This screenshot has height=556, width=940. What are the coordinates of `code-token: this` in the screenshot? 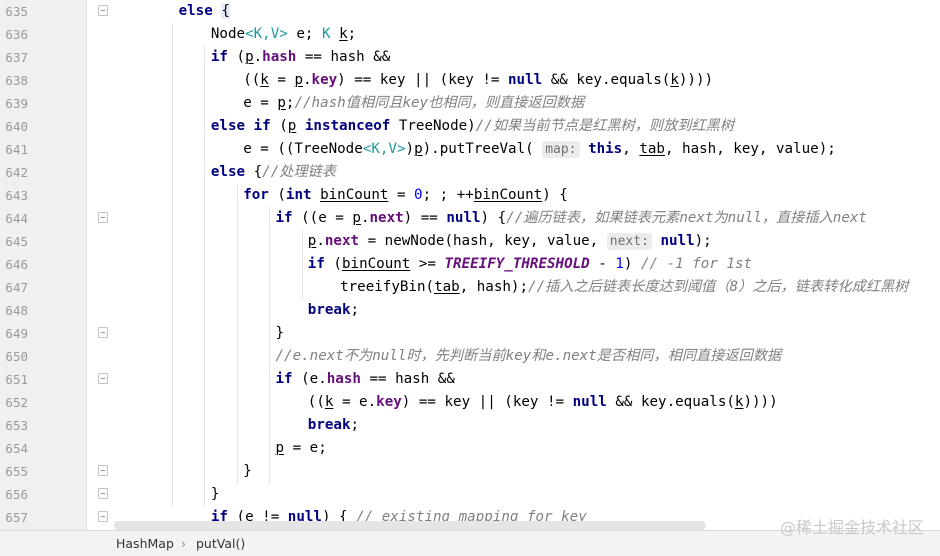 It's located at (605, 149).